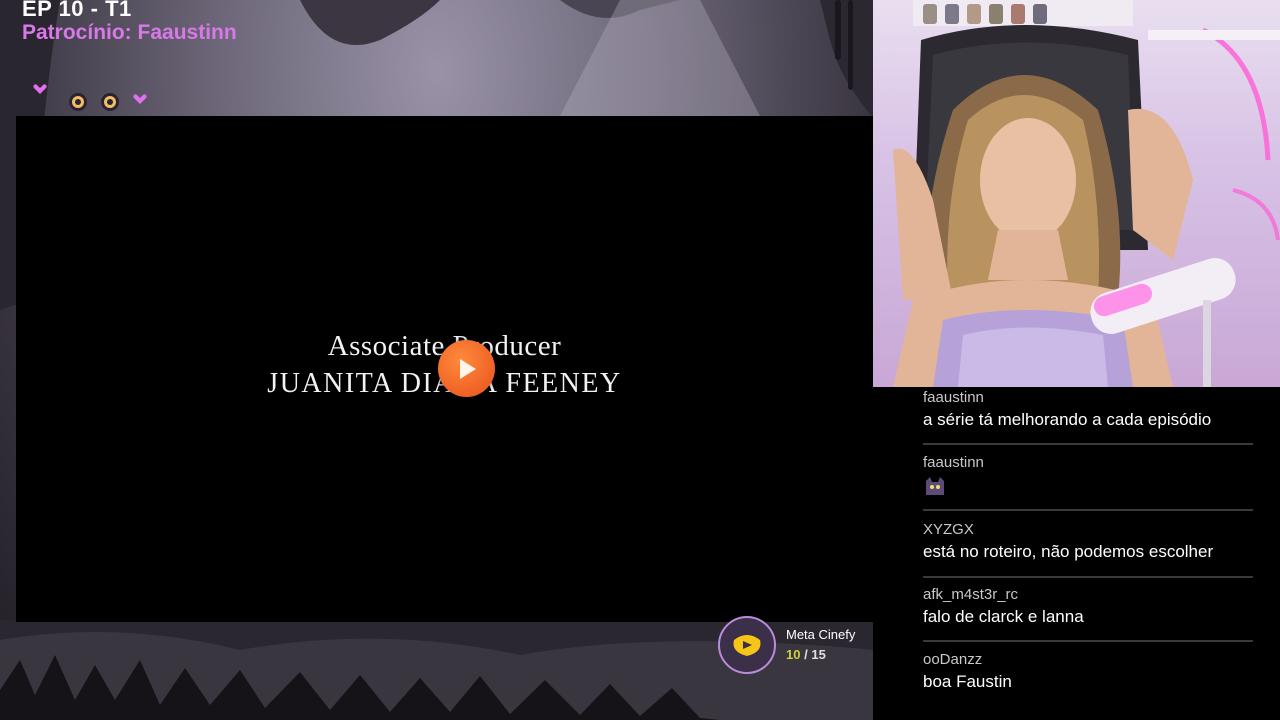  I want to click on chat-message-text: a série tá melhorando a cada episódio, so click(1067, 419).